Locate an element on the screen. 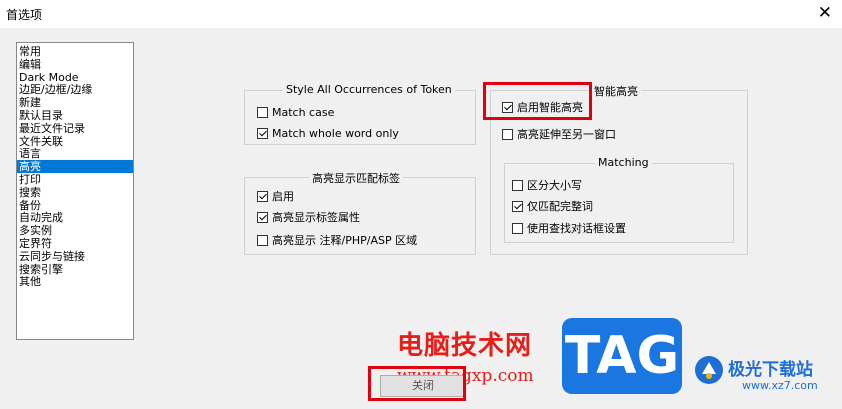 Image resolution: width=842 pixels, height=409 pixels. smart-enable-highlight is located at coordinates (537, 101).